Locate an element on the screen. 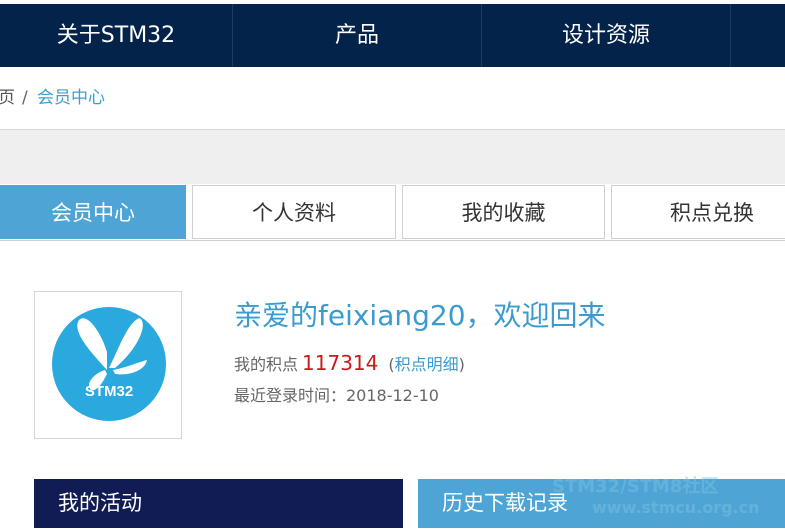 The width and height of the screenshot is (785, 531). tab-profile: 个人资料 is located at coordinates (294, 212).